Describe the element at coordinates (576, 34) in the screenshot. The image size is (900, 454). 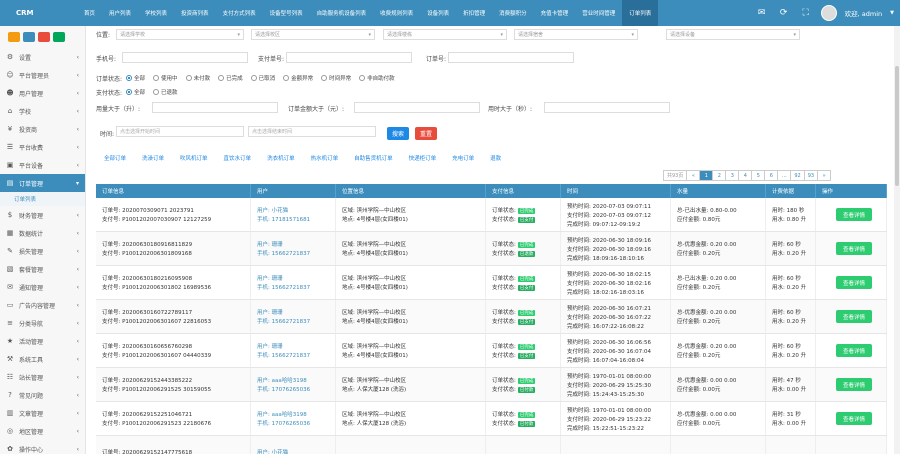
I see `dorm-select: 请选择宿舍 ▾` at that location.